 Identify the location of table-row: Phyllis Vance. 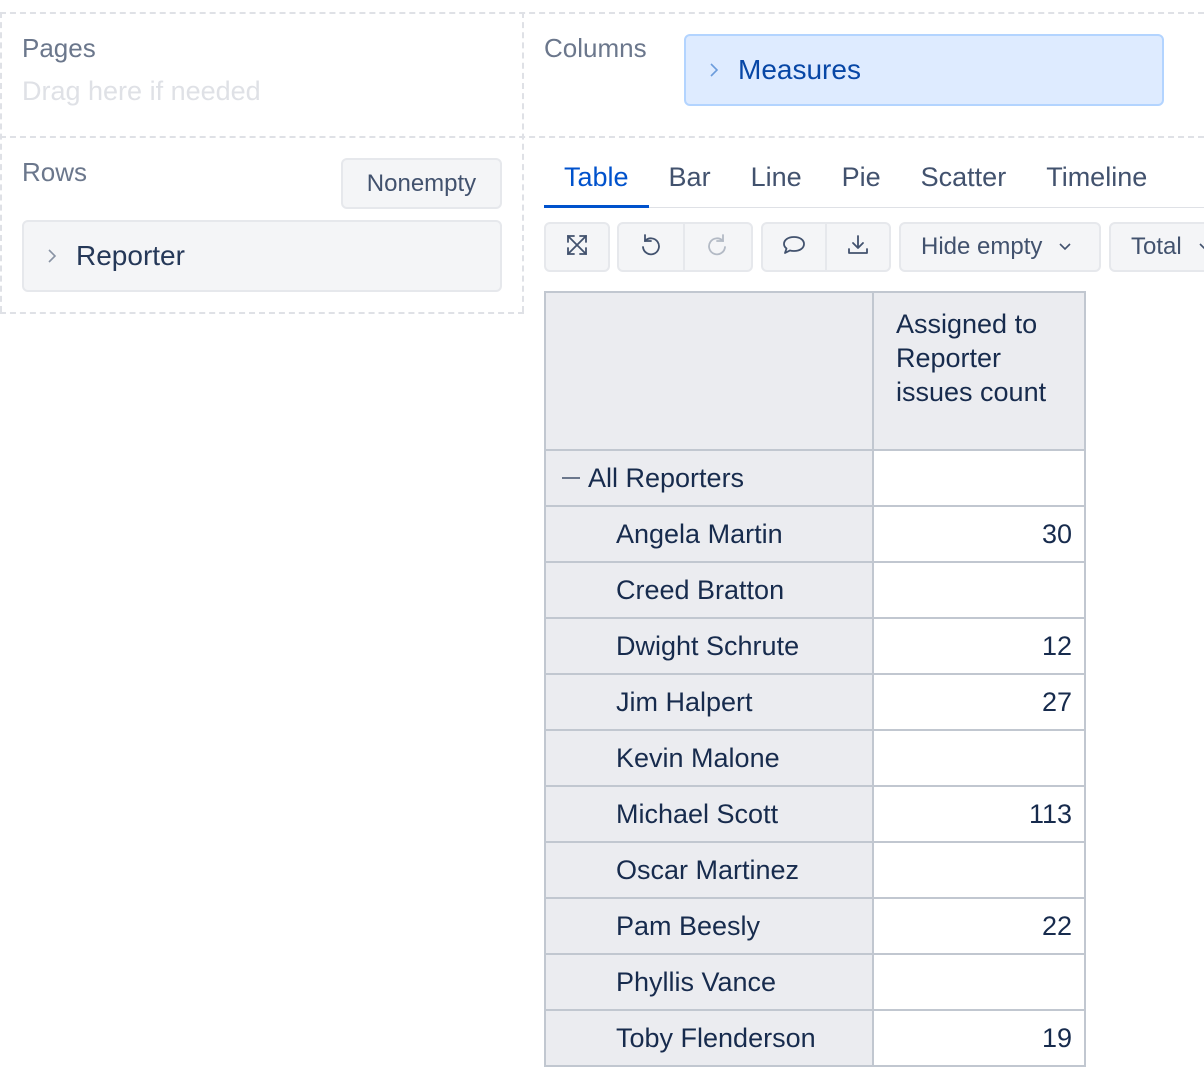
(815, 982).